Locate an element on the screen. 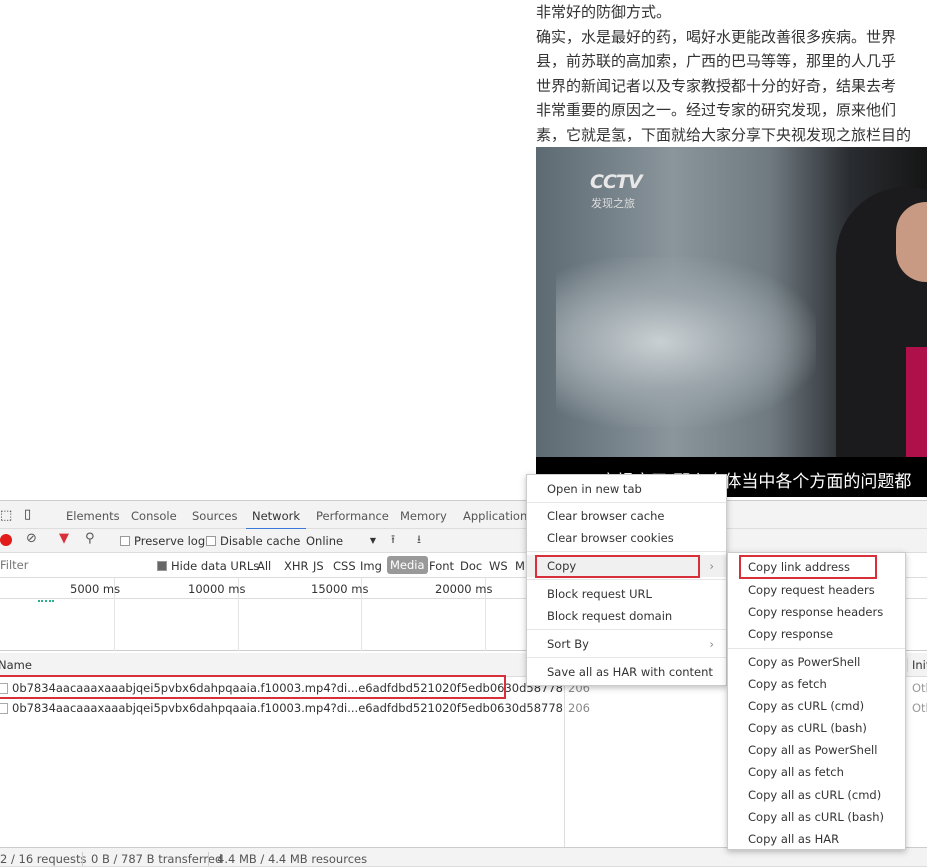 Image resolution: width=927 pixels, height=867 pixels. tab-console: Console is located at coordinates (154, 516).